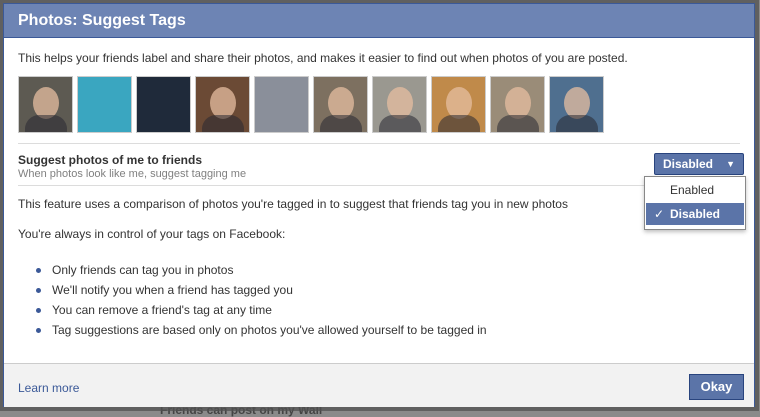 The width and height of the screenshot is (760, 417). I want to click on bullet-item: Only friends can tag you in photos, so click(260, 272).